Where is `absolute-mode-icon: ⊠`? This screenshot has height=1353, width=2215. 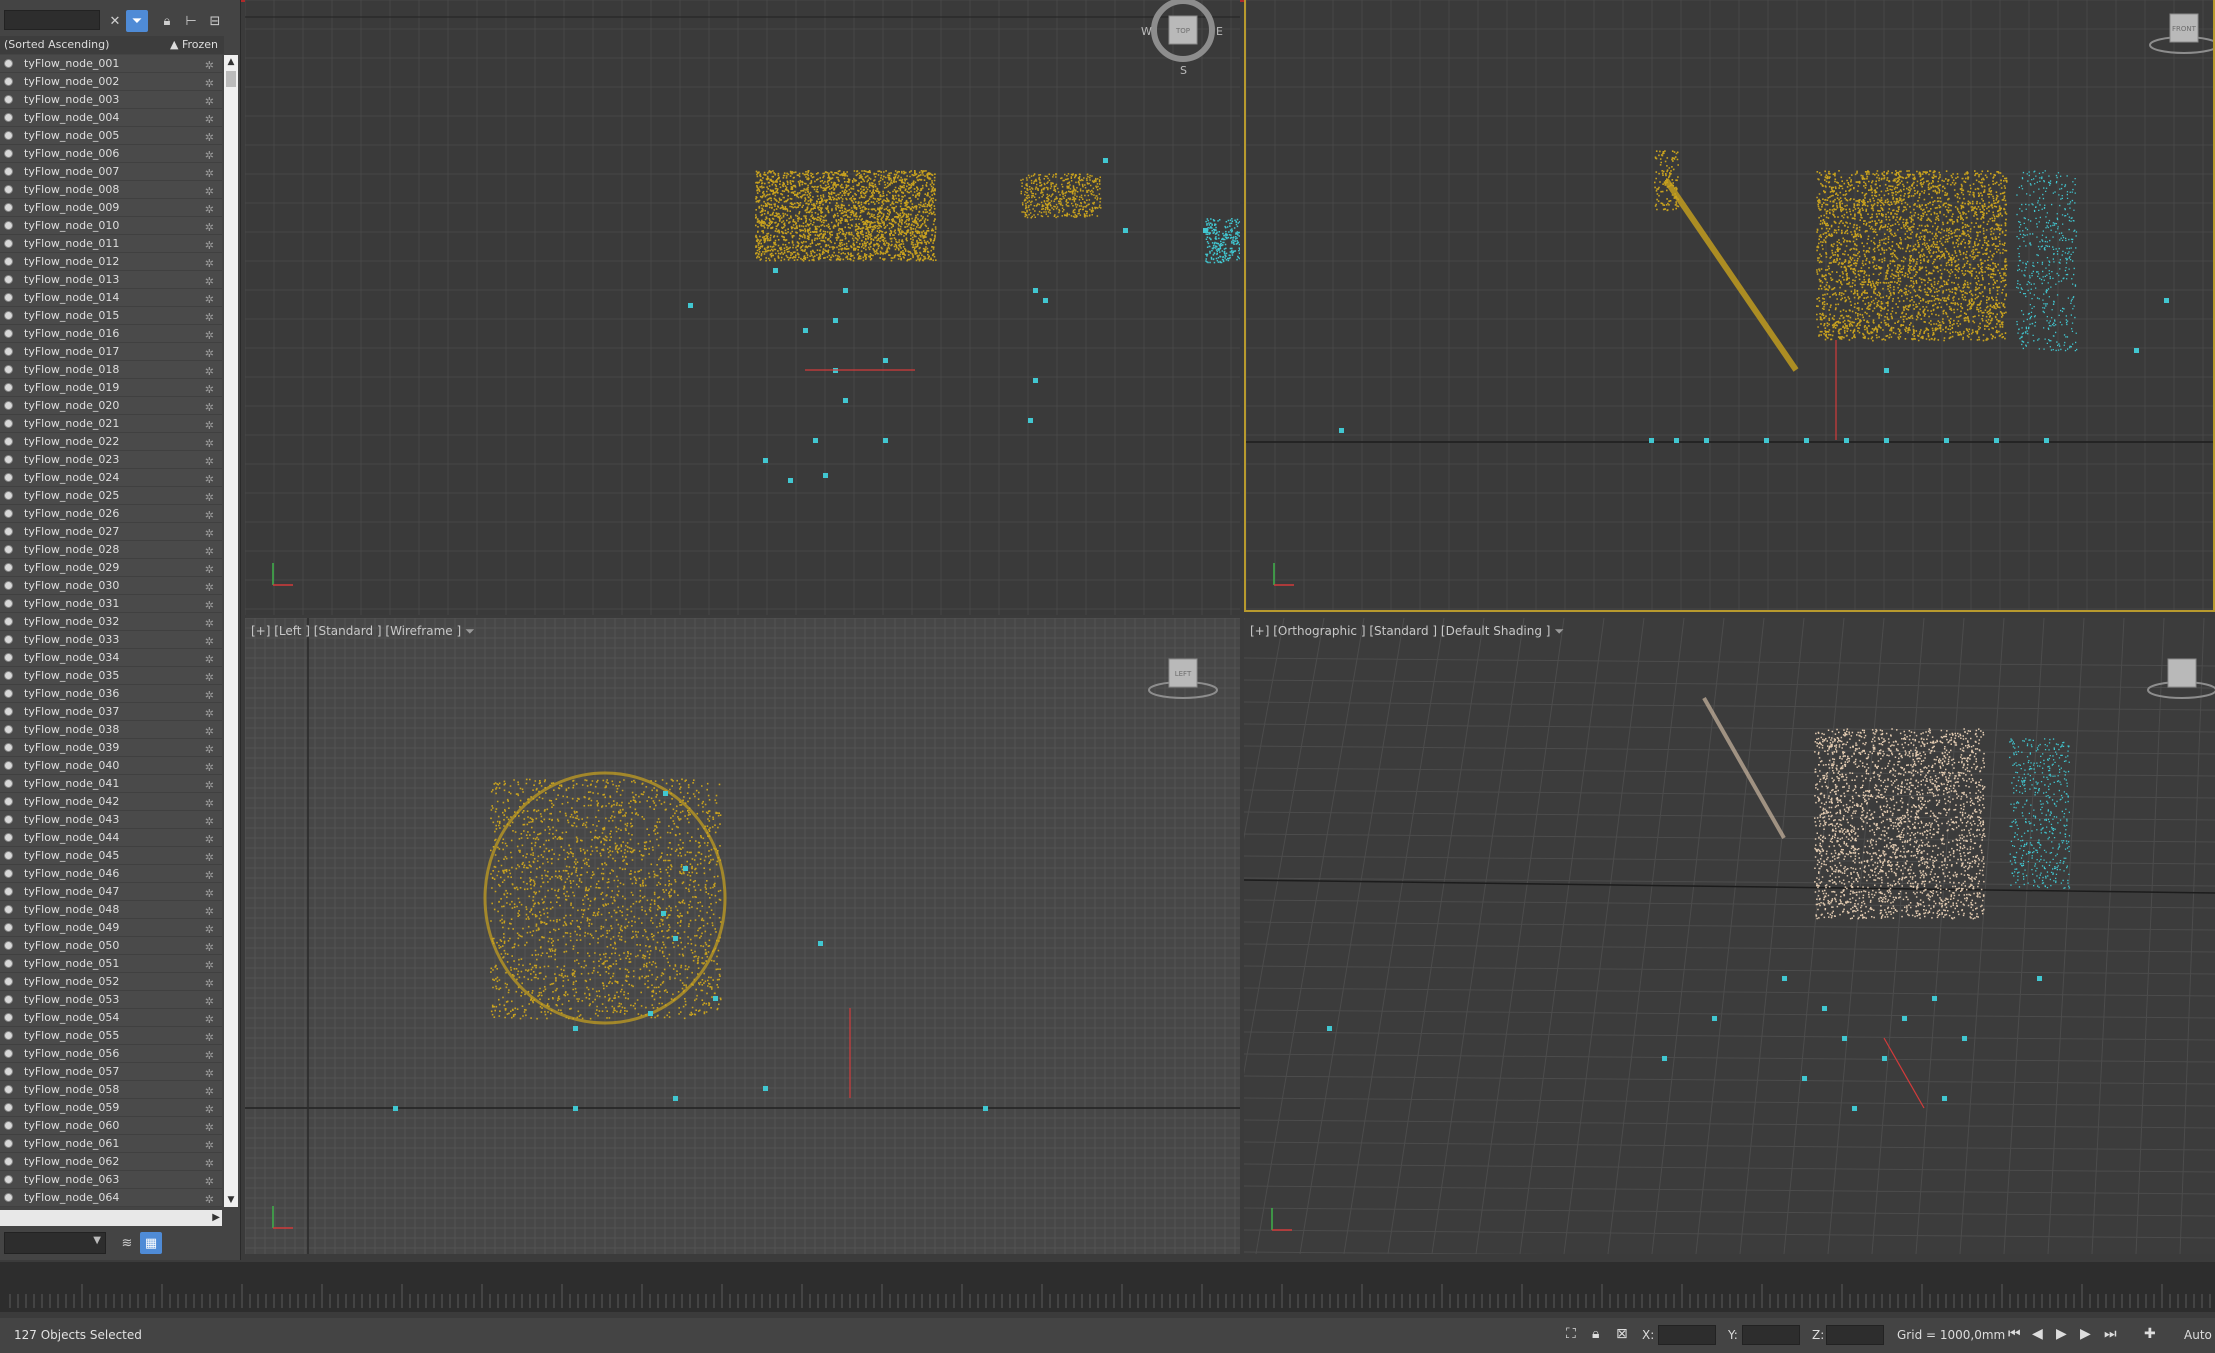
absolute-mode-icon: ⊠ is located at coordinates (1622, 1334).